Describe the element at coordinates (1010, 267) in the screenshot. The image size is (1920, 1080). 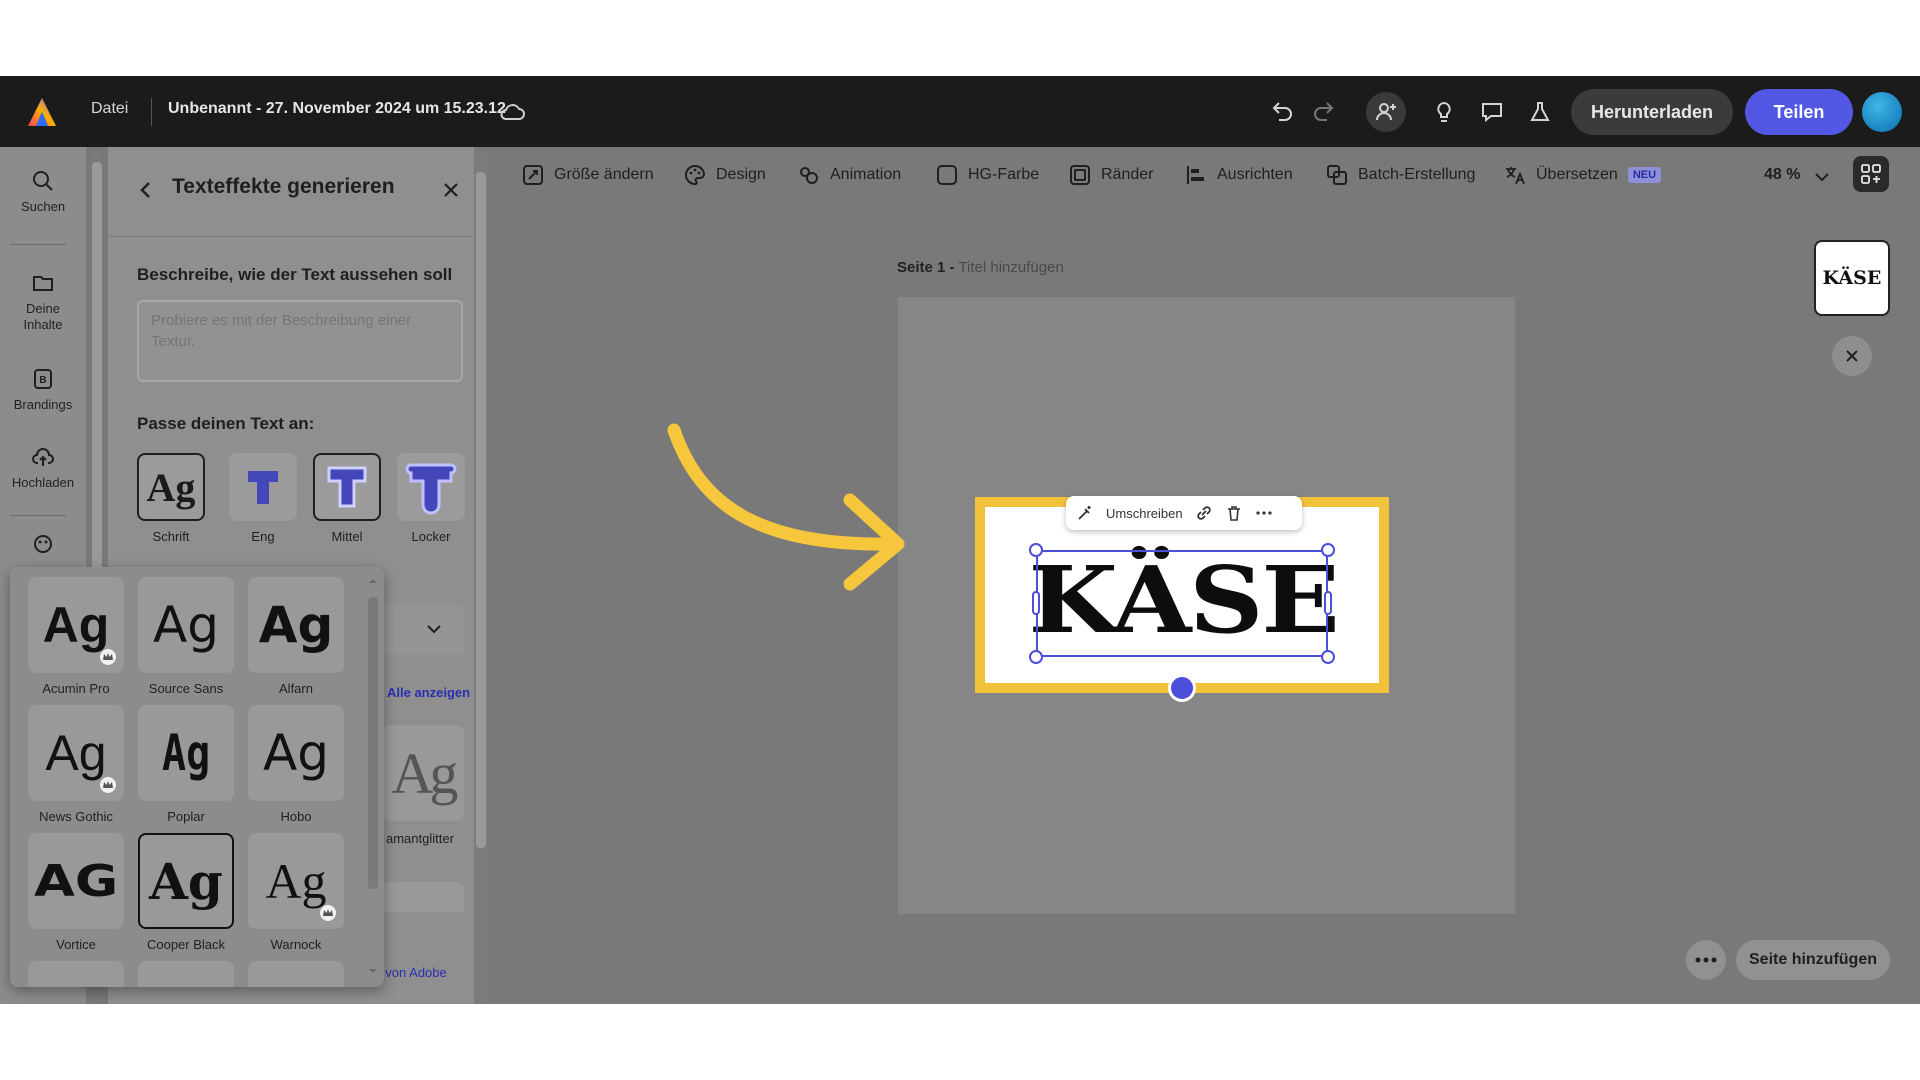
I see `add-page-title: Titel hinzufügen` at that location.